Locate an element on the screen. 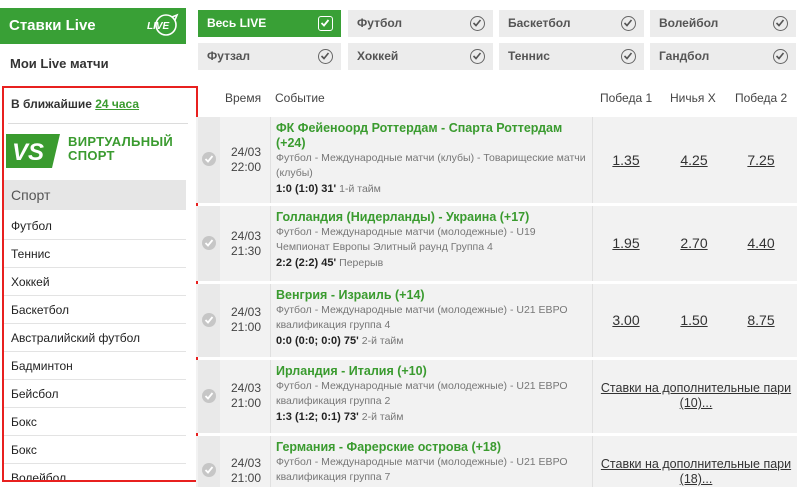  vs-badge-icon: VS is located at coordinates (33, 151).